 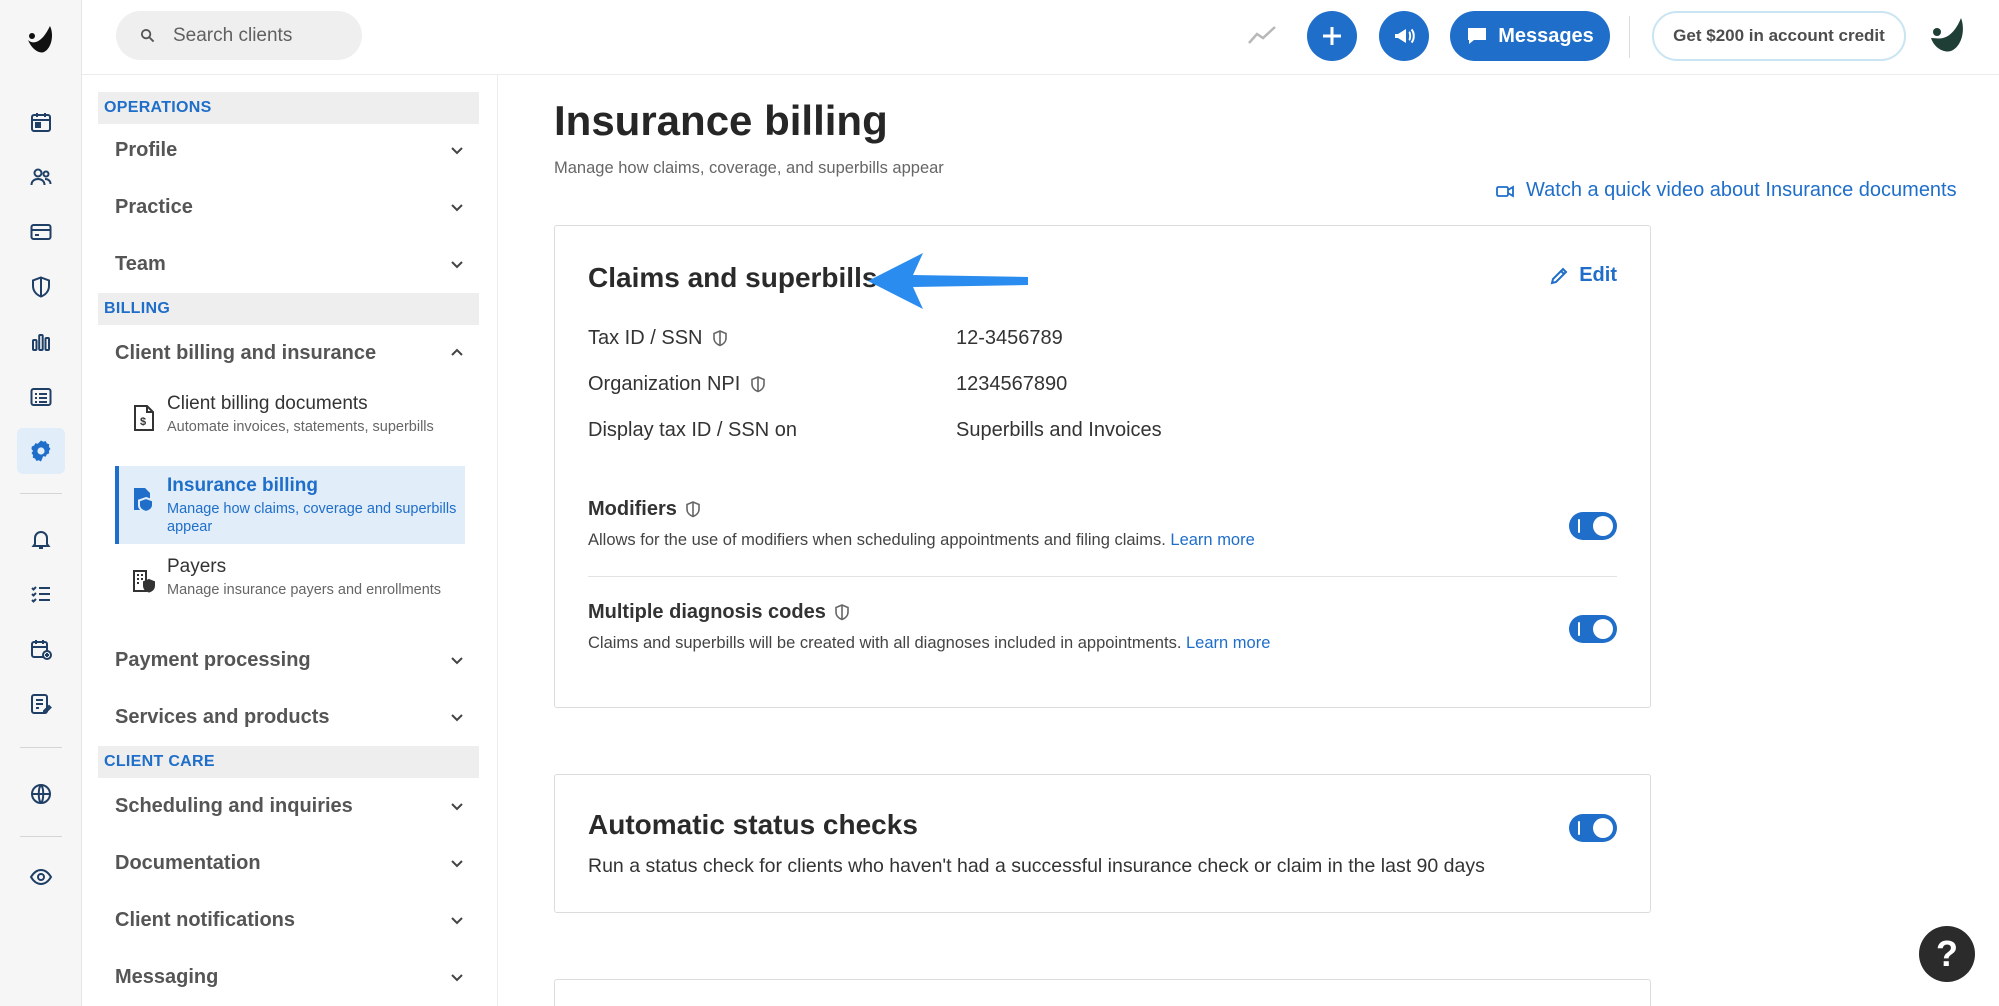 I want to click on tax-id-label: Tax ID / SSN, so click(x=658, y=338).